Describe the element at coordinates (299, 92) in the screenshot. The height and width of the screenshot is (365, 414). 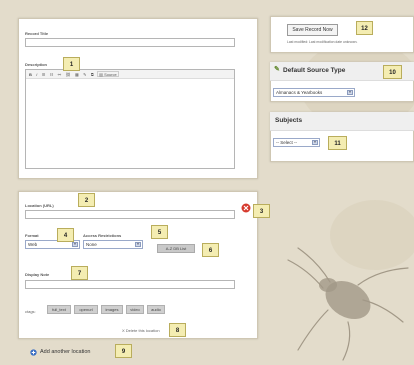
I see `default-source-selected: Almanacs & Yearbooks` at that location.